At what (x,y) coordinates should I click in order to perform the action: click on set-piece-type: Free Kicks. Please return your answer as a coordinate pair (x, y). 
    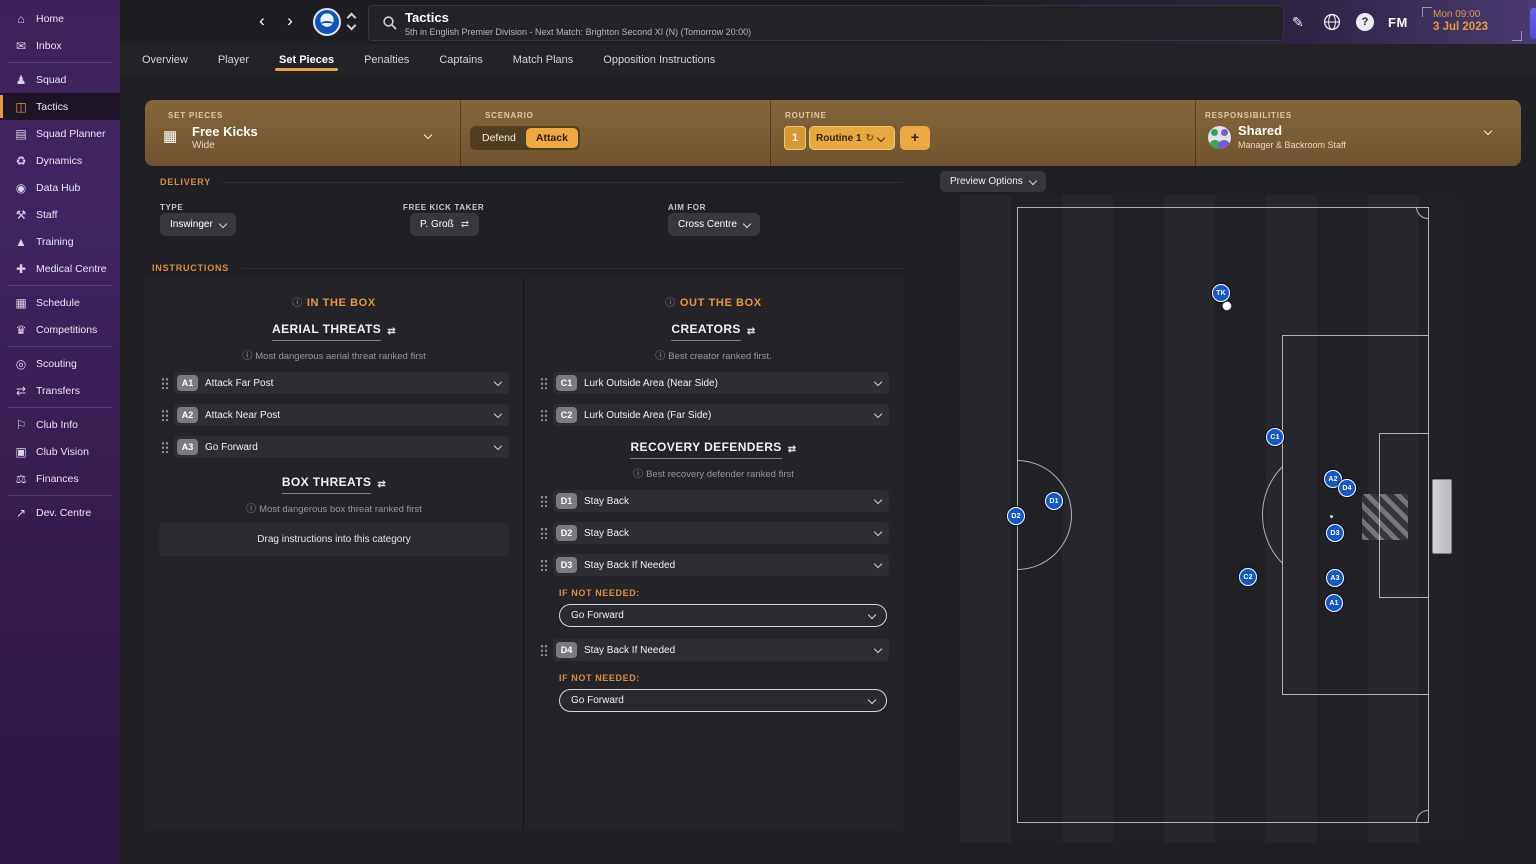
    Looking at the image, I should click on (225, 131).